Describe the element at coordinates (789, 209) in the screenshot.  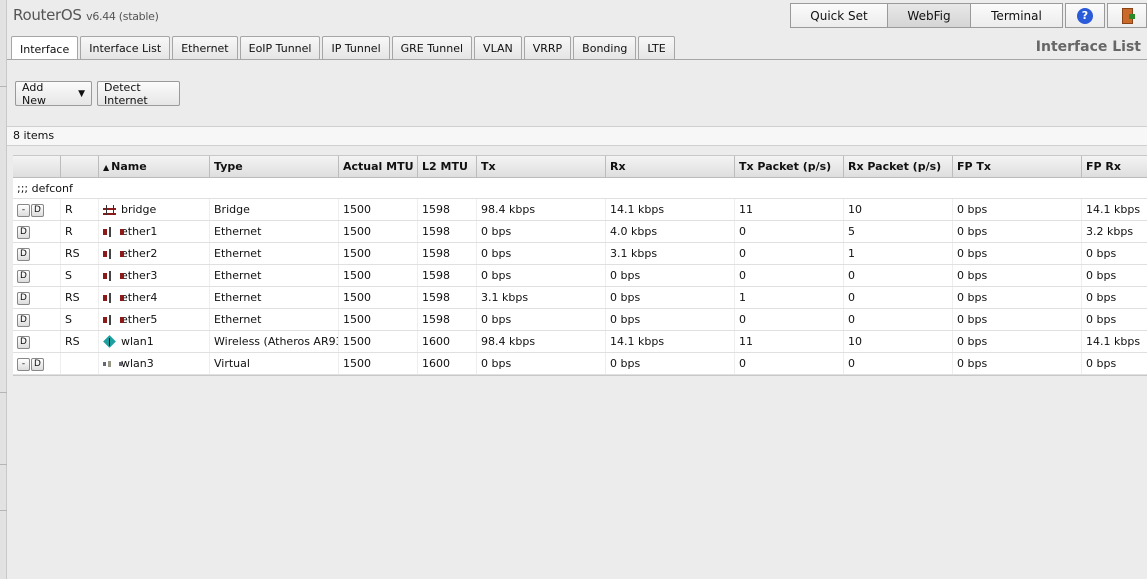
I see `txp-cell: 11` at that location.